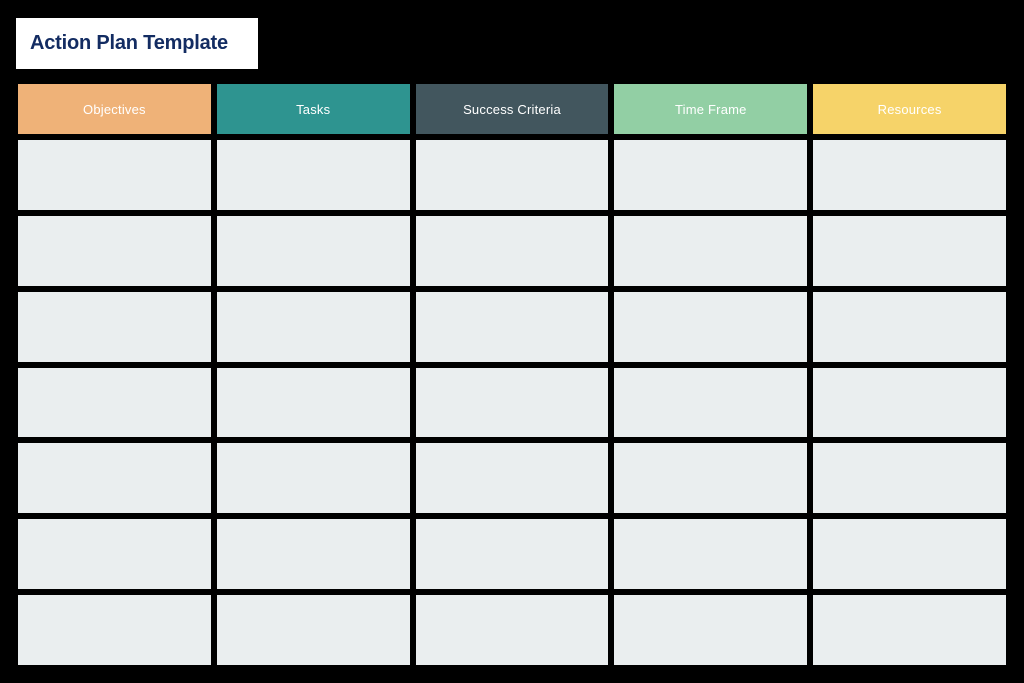 The image size is (1024, 683). I want to click on column-header-label: Resources, so click(909, 109).